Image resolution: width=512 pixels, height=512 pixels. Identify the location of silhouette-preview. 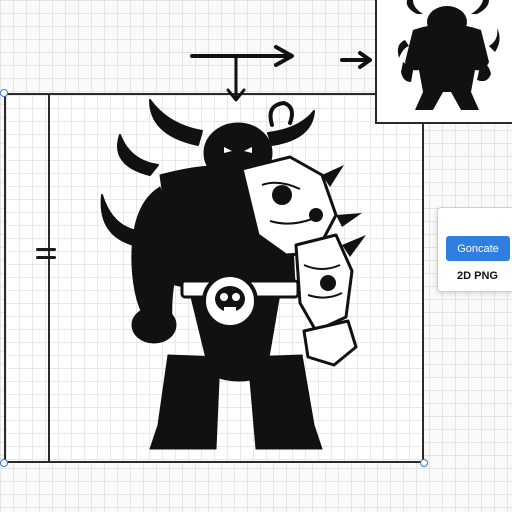
(448, 55).